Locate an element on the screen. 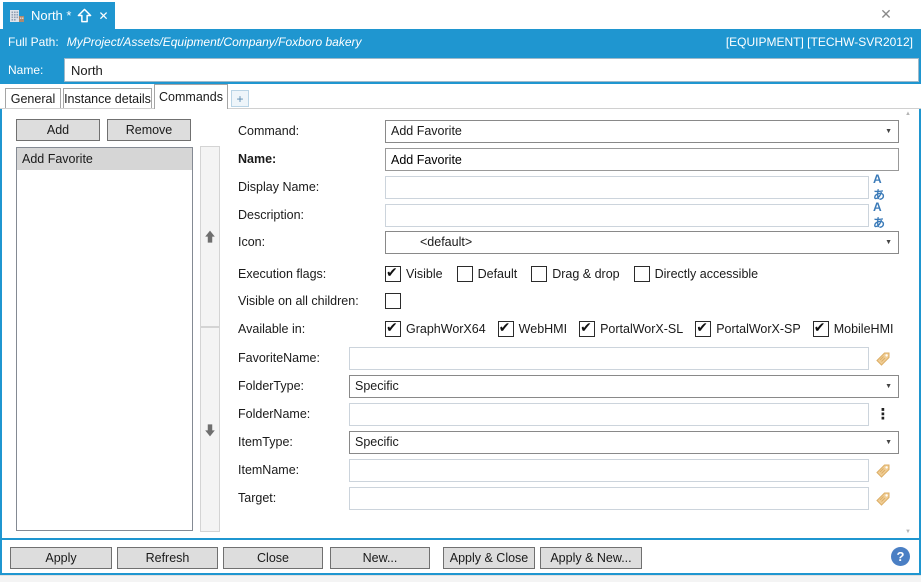 The height and width of the screenshot is (582, 921). cmdname-field-wrap is located at coordinates (642, 159).